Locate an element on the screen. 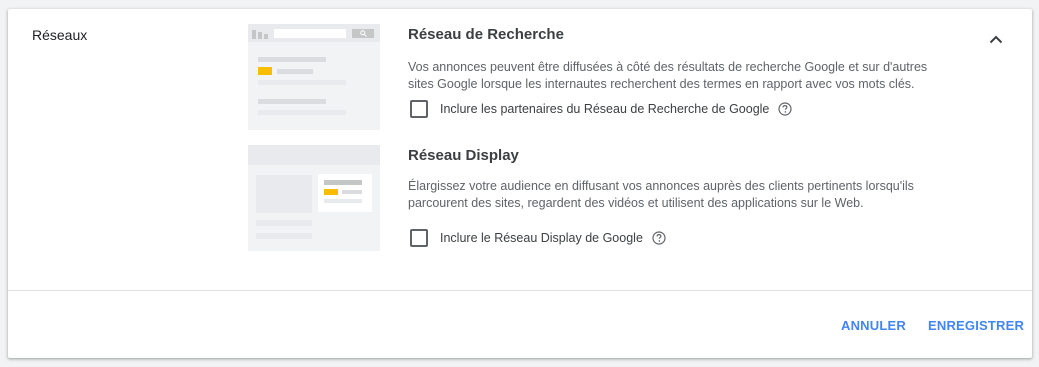 The image size is (1039, 367). collapse-button is located at coordinates (996, 39).